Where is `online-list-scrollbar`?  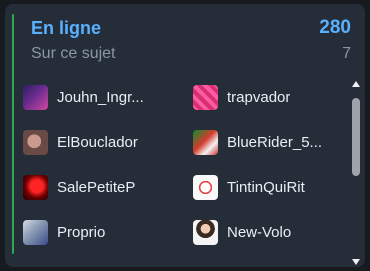 online-list-scrollbar is located at coordinates (356, 173).